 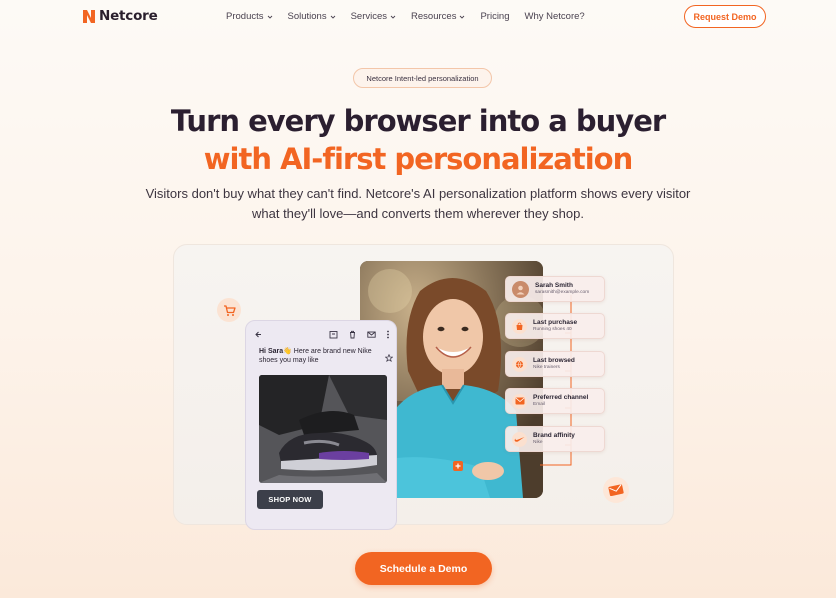 I want to click on menu-solutions: Solutions, so click(x=312, y=16).